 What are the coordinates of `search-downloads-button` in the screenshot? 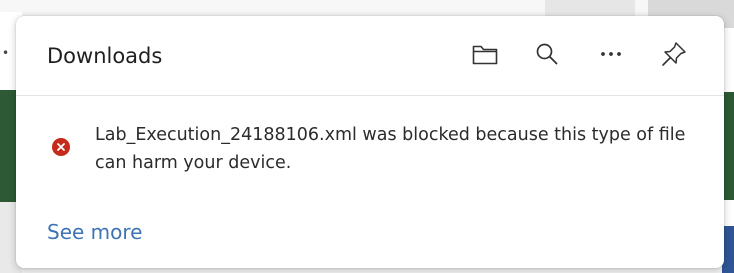 It's located at (547, 54).